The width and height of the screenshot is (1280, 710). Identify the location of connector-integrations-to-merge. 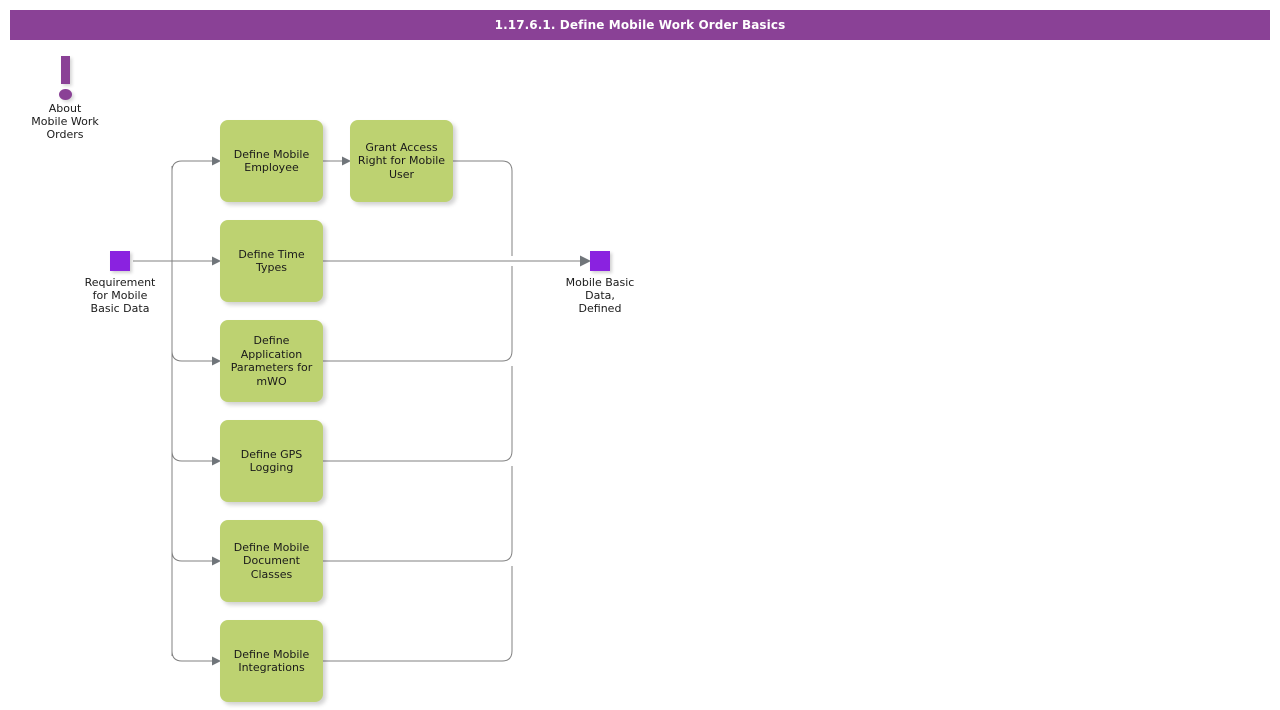
(418, 614).